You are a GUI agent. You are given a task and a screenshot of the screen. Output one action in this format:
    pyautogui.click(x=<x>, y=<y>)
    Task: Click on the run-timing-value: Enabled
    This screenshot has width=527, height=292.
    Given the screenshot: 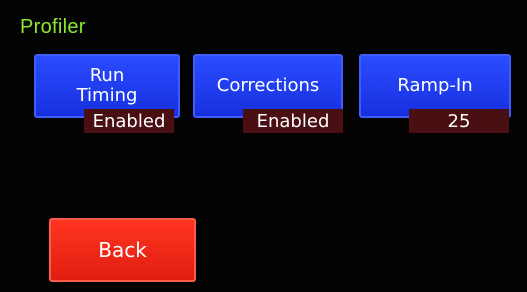 What is the action you would take?
    pyautogui.click(x=129, y=121)
    